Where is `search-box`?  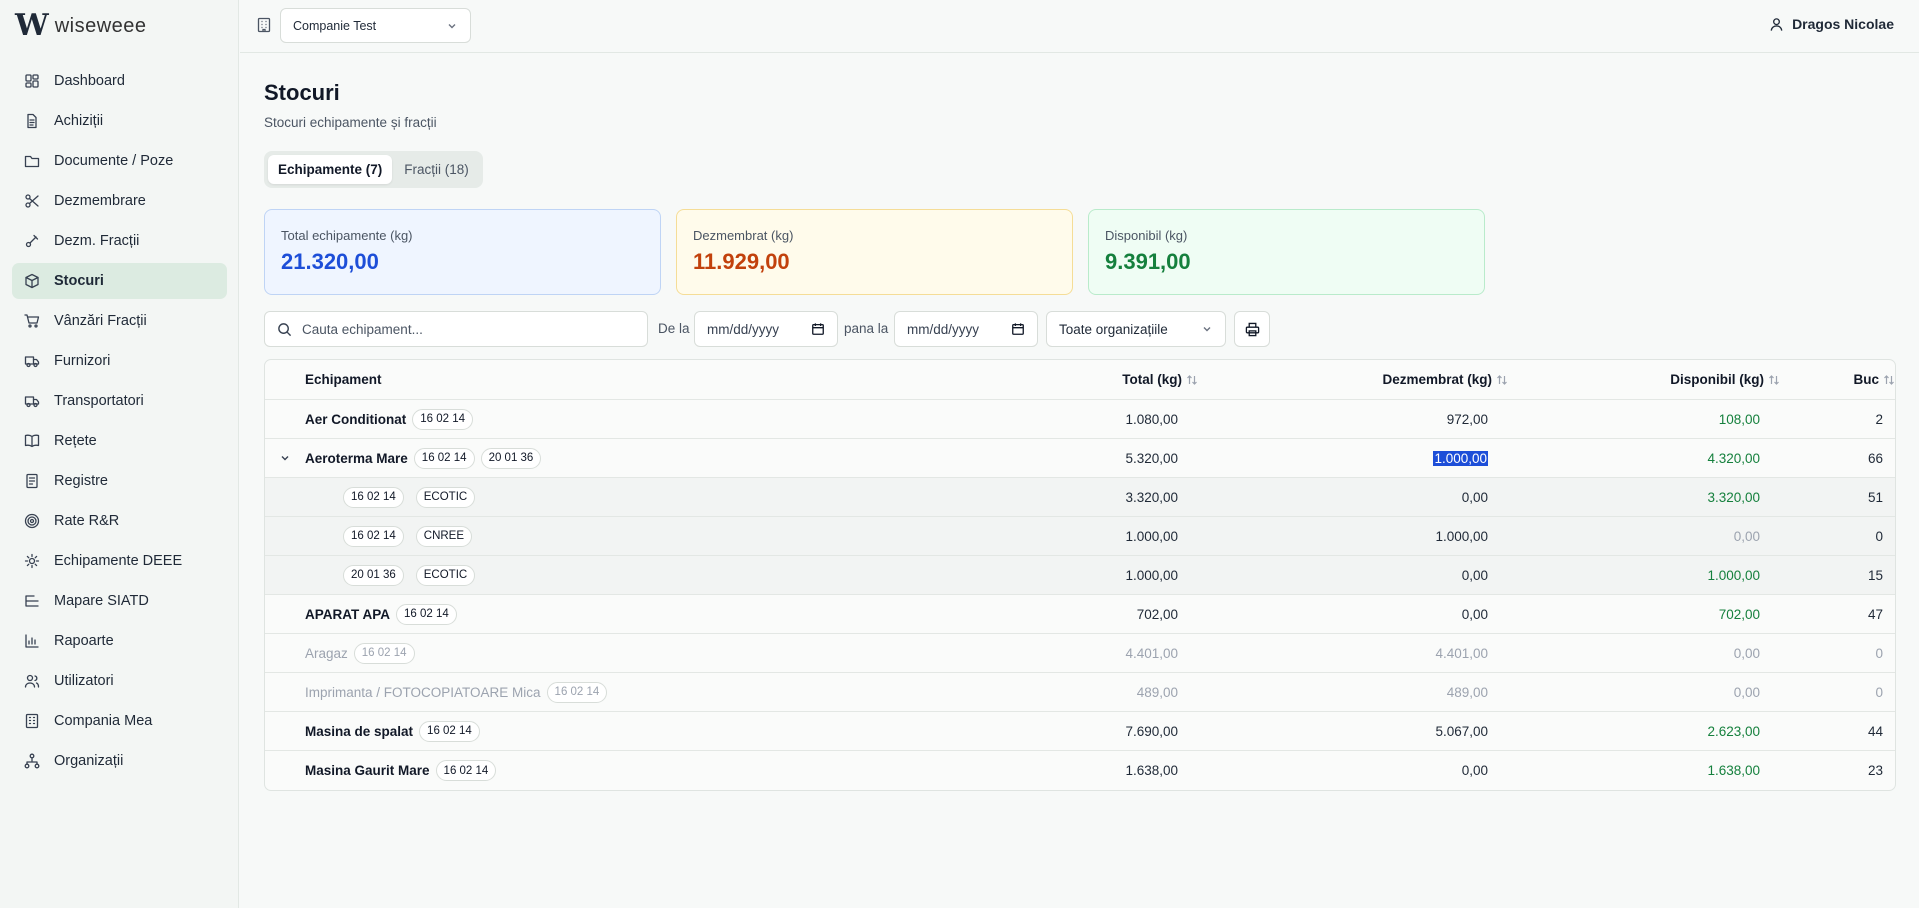 search-box is located at coordinates (456, 329).